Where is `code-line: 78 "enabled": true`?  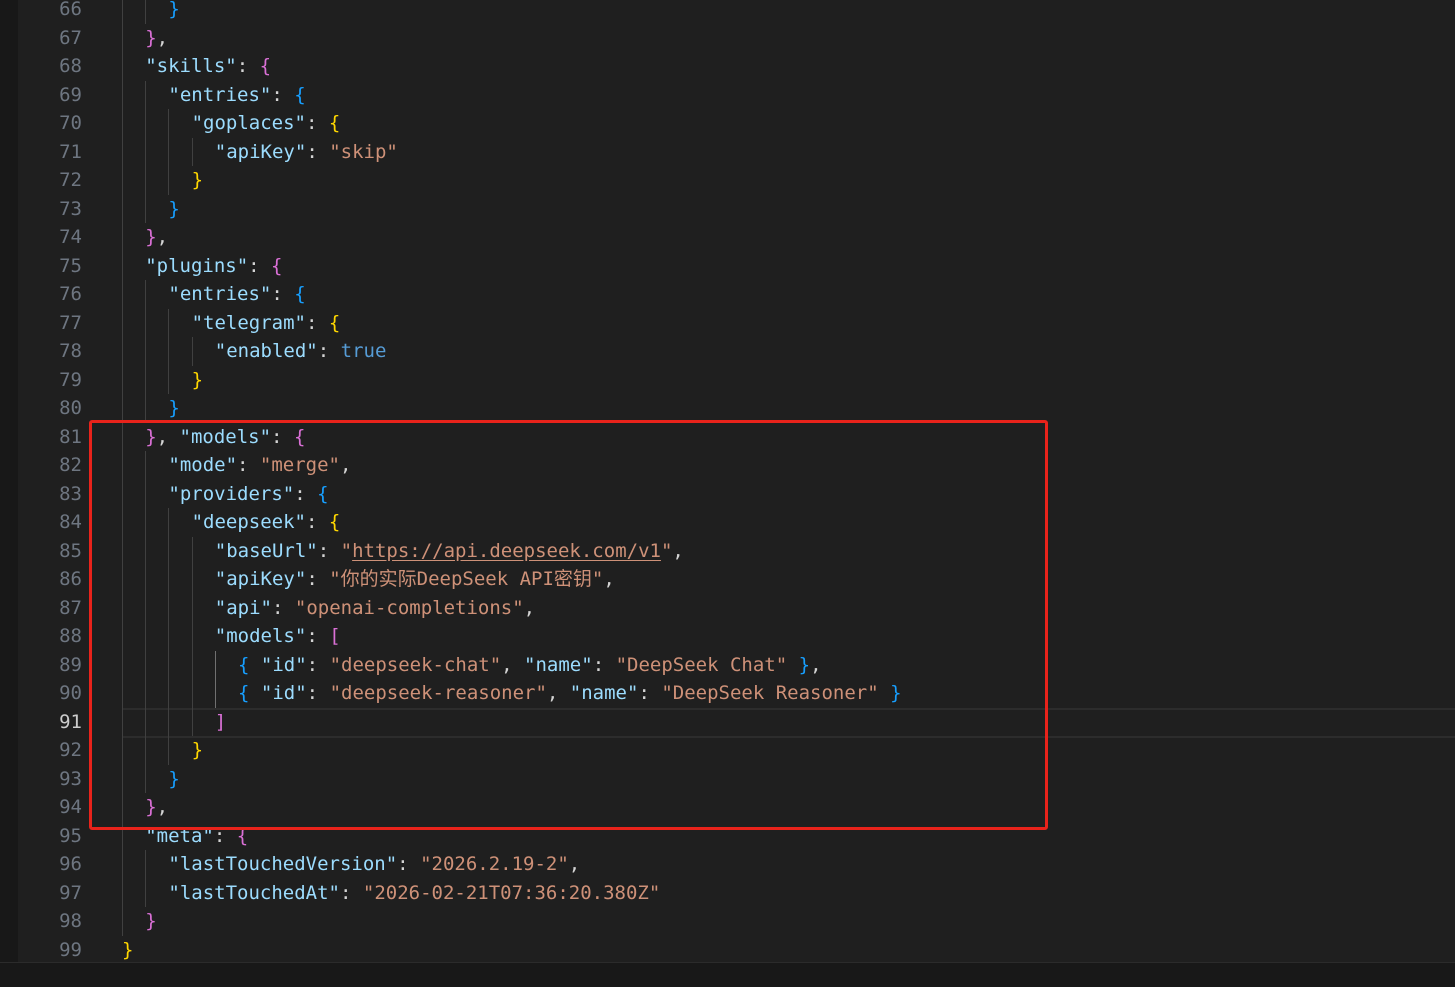 code-line: 78 "enabled": true is located at coordinates (727, 351).